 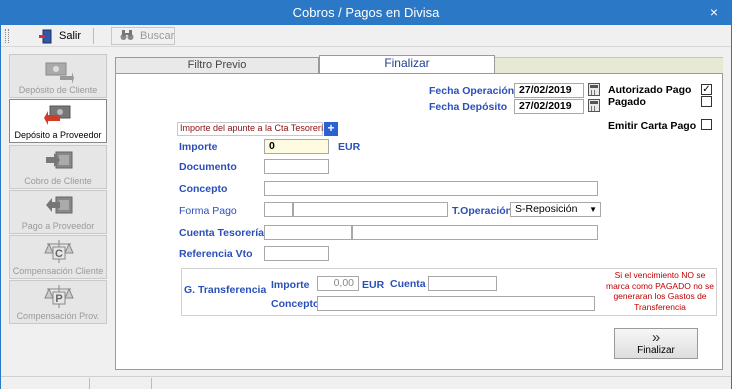 I want to click on cuenta-tesoreria-label: Cuenta Tesorería, so click(x=221, y=233).